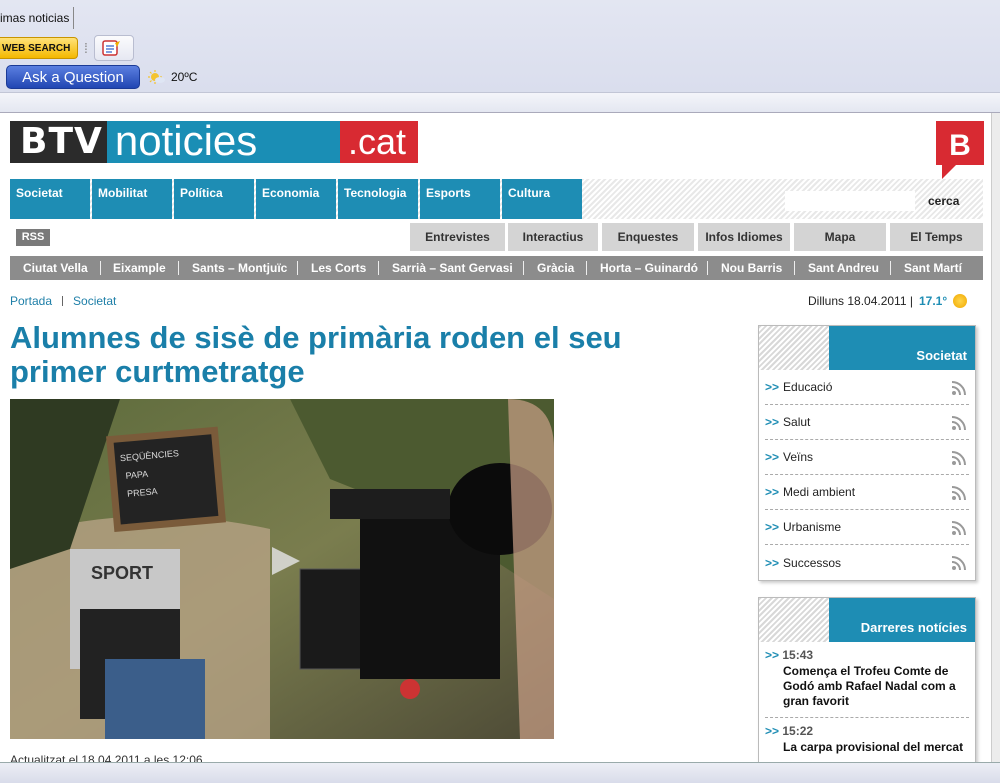 The image size is (1000, 783). Describe the element at coordinates (941, 355) in the screenshot. I see `sidebar-societat-title: Societat` at that location.